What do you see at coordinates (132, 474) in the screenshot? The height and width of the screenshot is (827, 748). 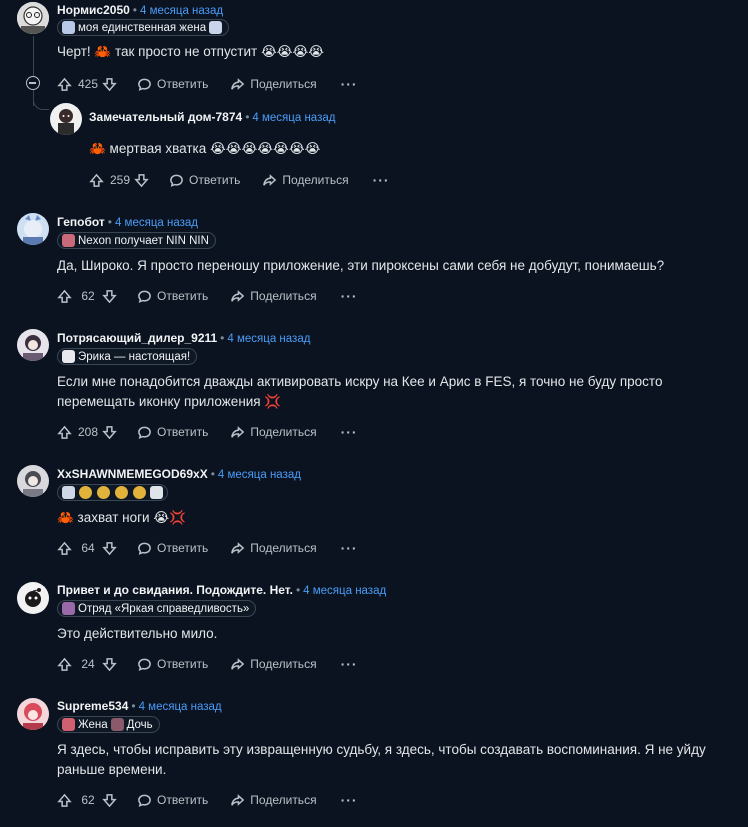 I see `comment-author: XxSHAWNMEMEGOD69xX` at bounding box center [132, 474].